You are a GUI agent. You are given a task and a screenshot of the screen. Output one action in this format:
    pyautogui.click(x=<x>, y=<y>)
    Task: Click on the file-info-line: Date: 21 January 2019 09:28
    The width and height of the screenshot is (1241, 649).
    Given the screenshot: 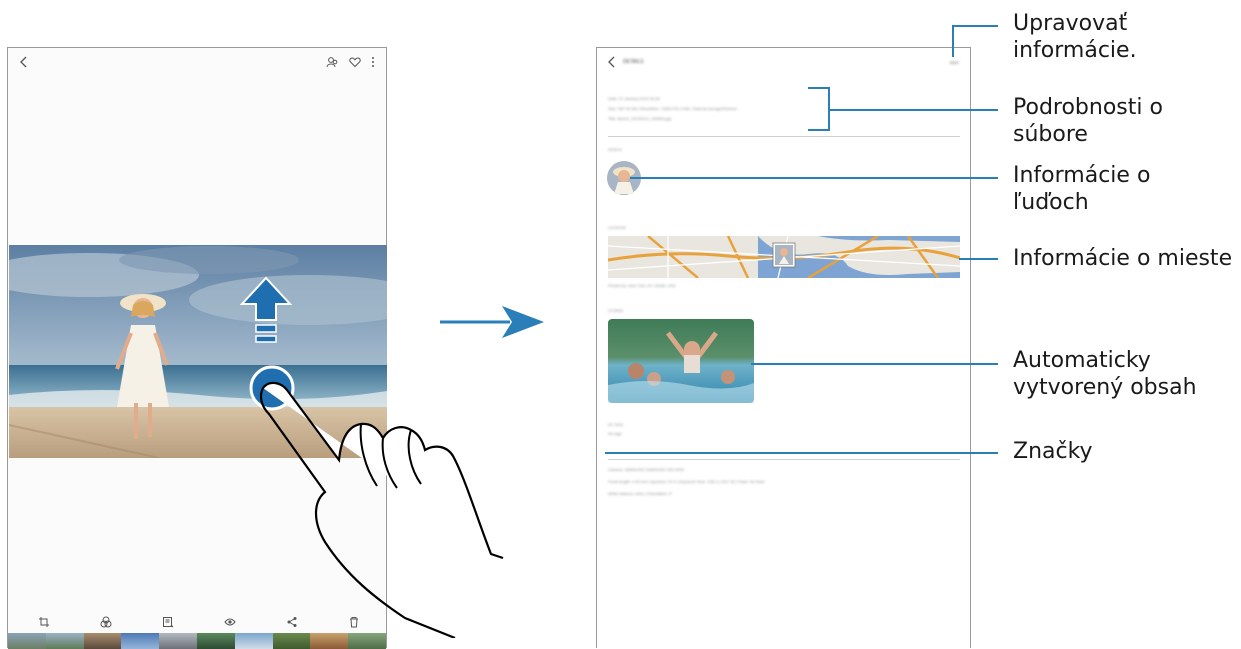 What is the action you would take?
    pyautogui.click(x=634, y=98)
    